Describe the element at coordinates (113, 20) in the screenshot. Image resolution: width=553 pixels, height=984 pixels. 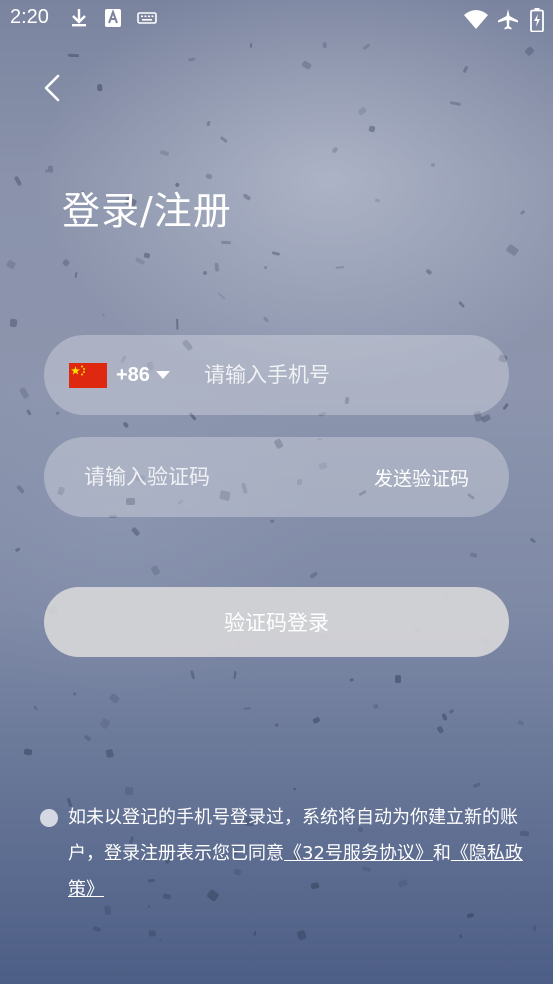
I see `a-notification-icon` at that location.